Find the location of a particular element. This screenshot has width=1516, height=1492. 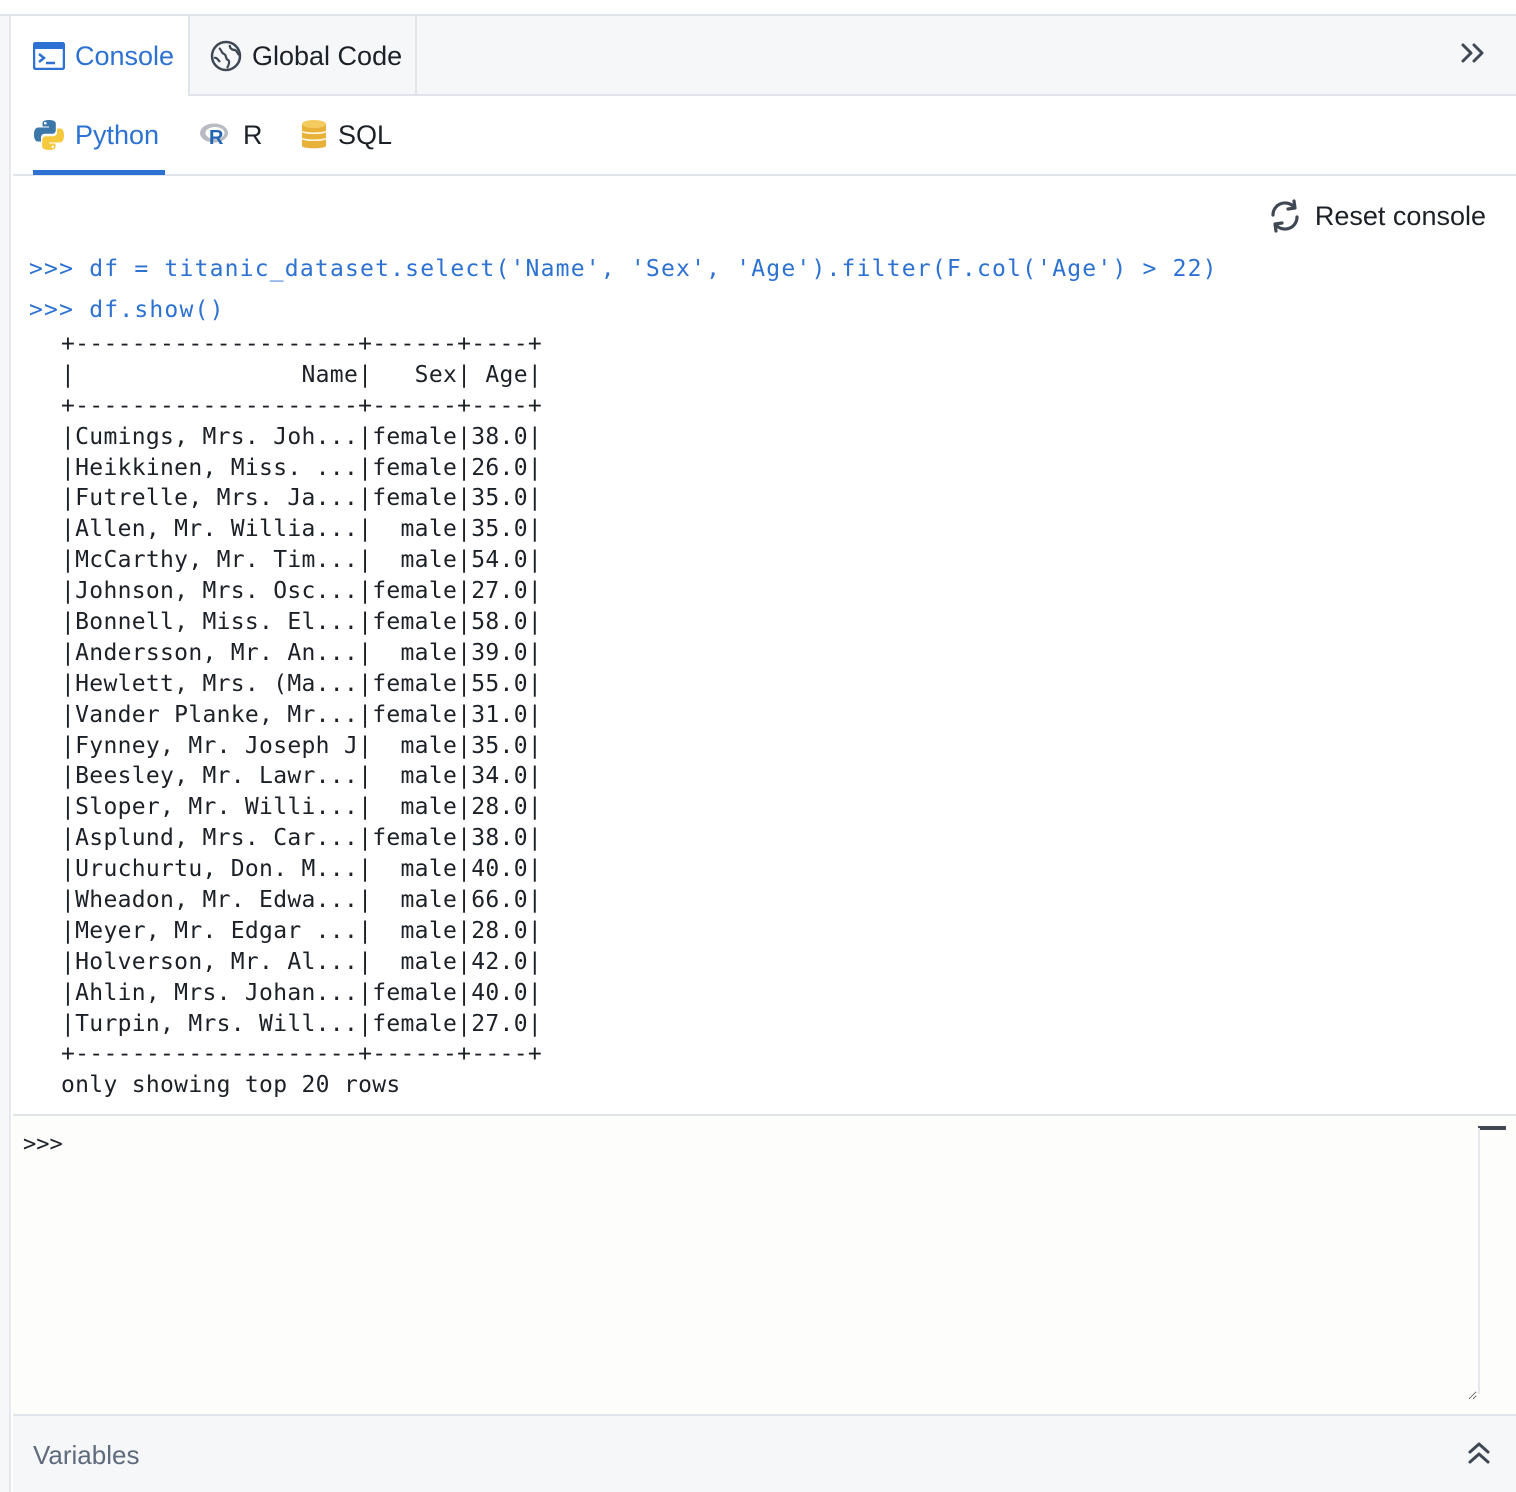

input-prompt: >>> is located at coordinates (43, 1144).